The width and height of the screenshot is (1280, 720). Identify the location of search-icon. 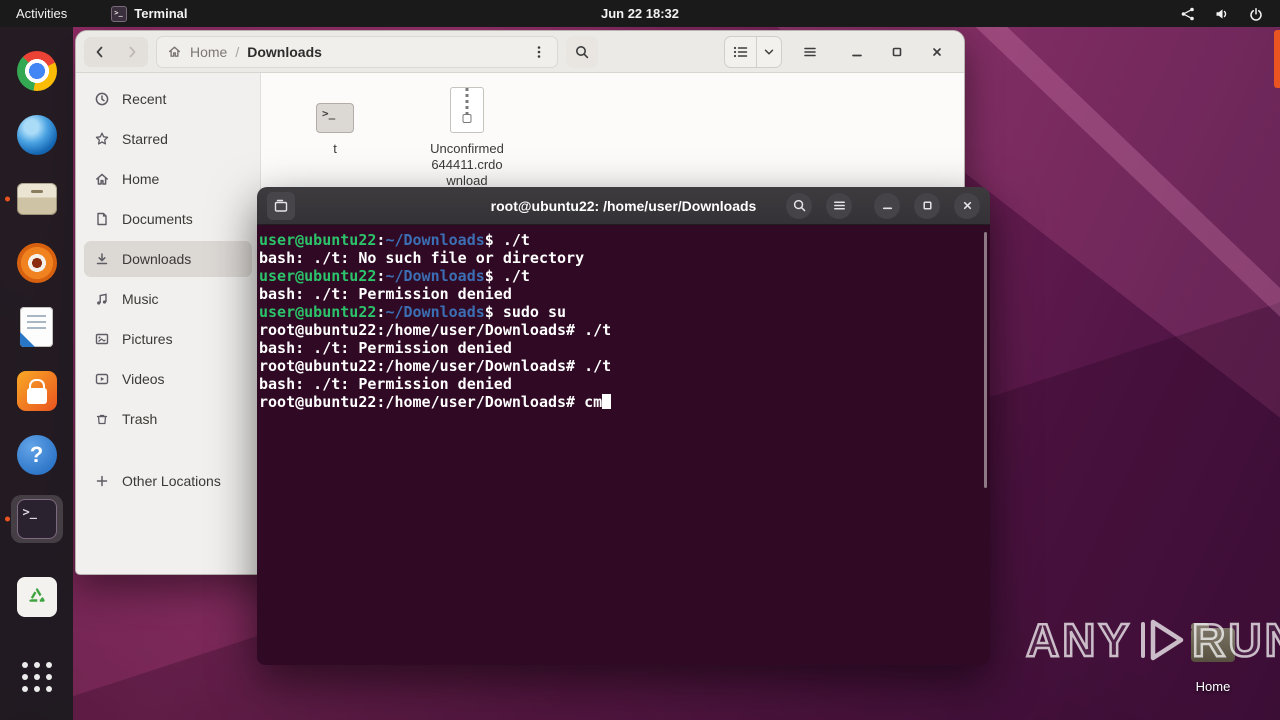
(799, 205).